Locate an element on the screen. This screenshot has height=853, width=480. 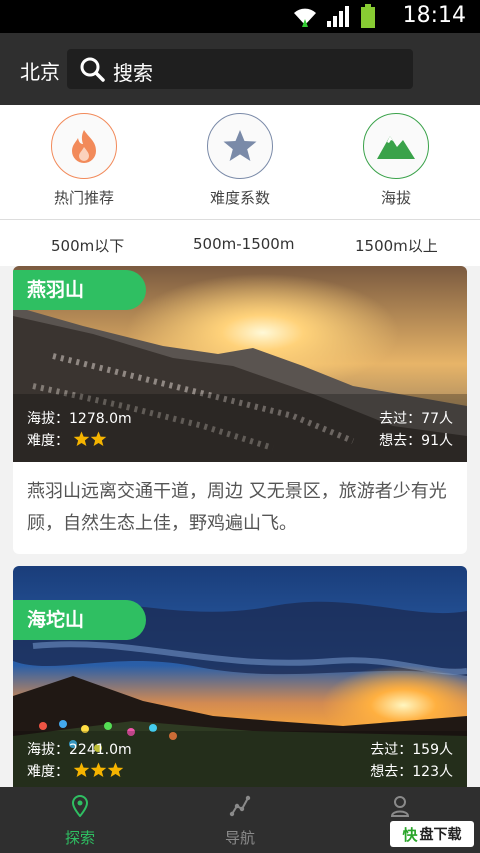
bottom-nav: 探索 导航 我 快 盘下载 is located at coordinates (240, 820).